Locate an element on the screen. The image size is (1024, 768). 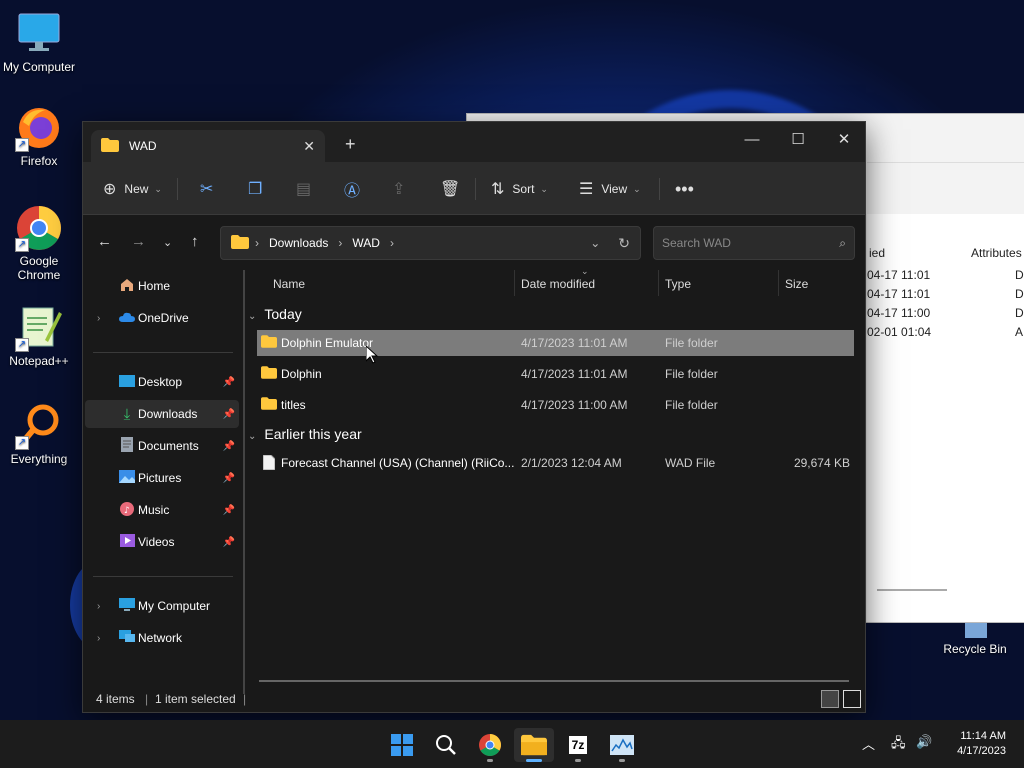
search-input is located at coordinates (751, 243).